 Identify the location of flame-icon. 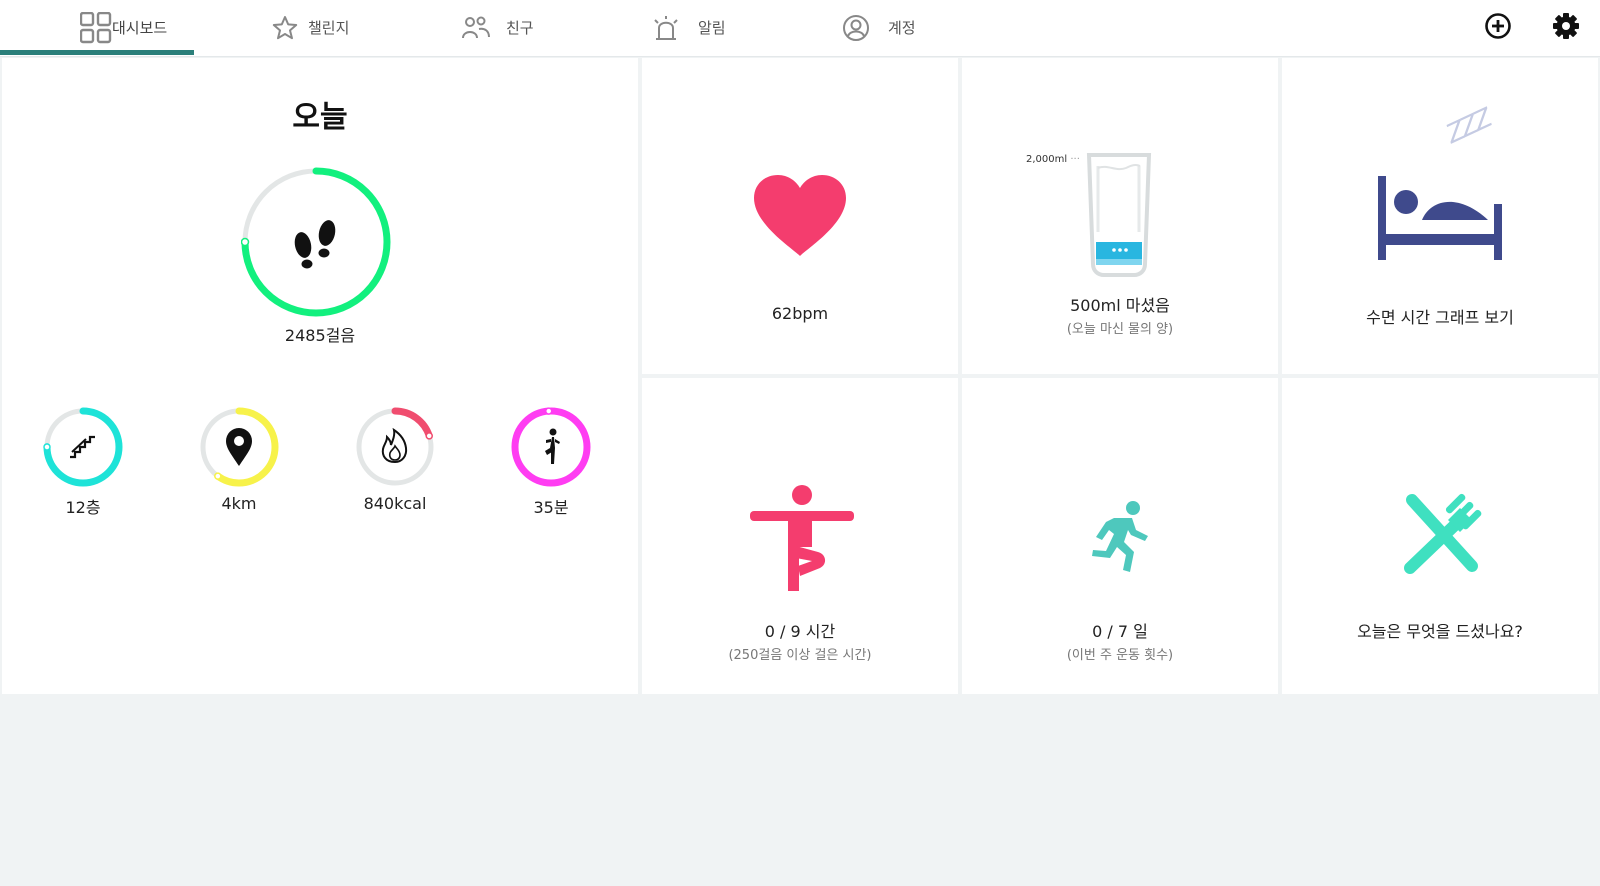
(394, 445).